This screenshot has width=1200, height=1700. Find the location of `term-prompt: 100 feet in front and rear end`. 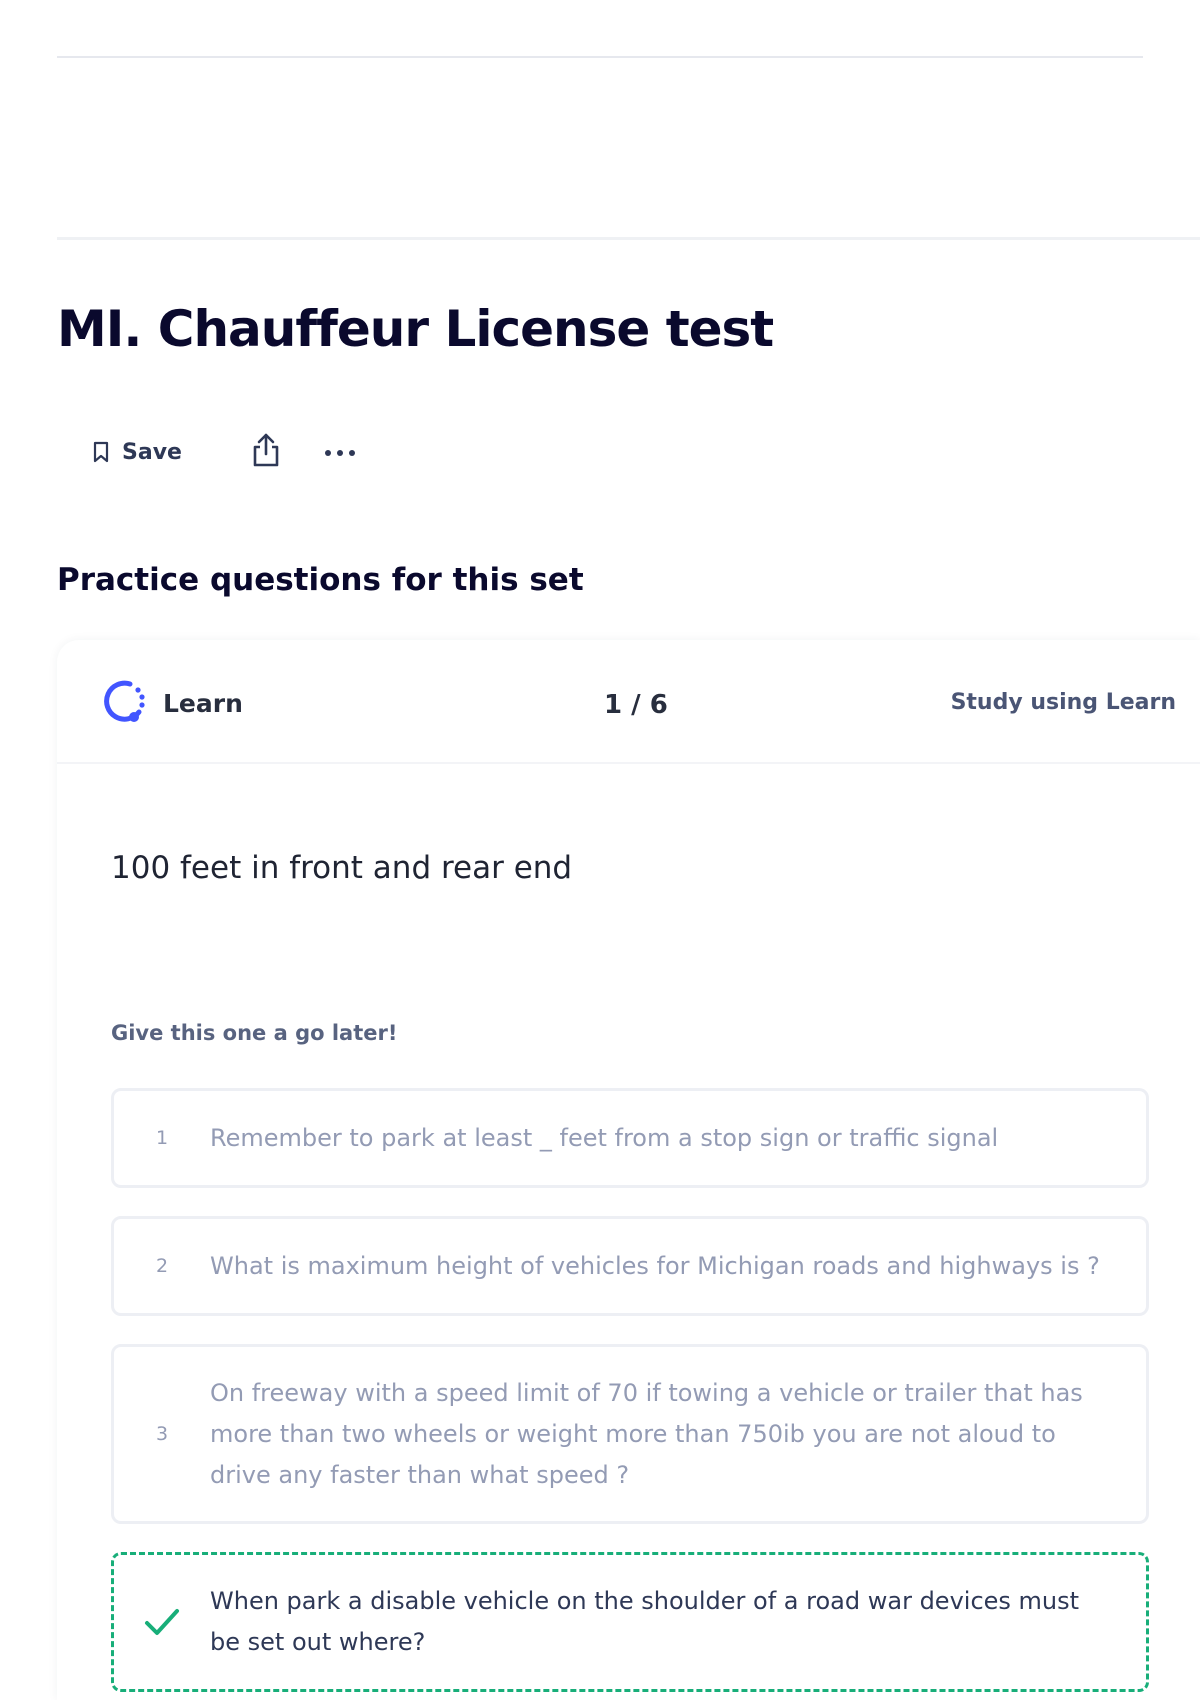

term-prompt: 100 feet in front and rear end is located at coordinates (342, 868).